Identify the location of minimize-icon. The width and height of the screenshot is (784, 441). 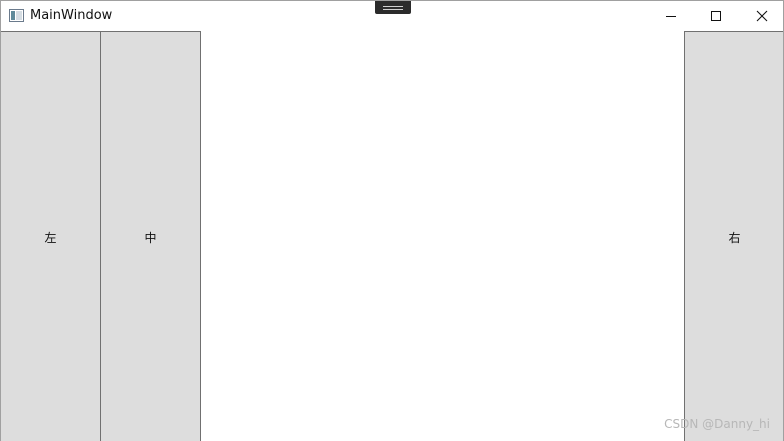
(671, 16).